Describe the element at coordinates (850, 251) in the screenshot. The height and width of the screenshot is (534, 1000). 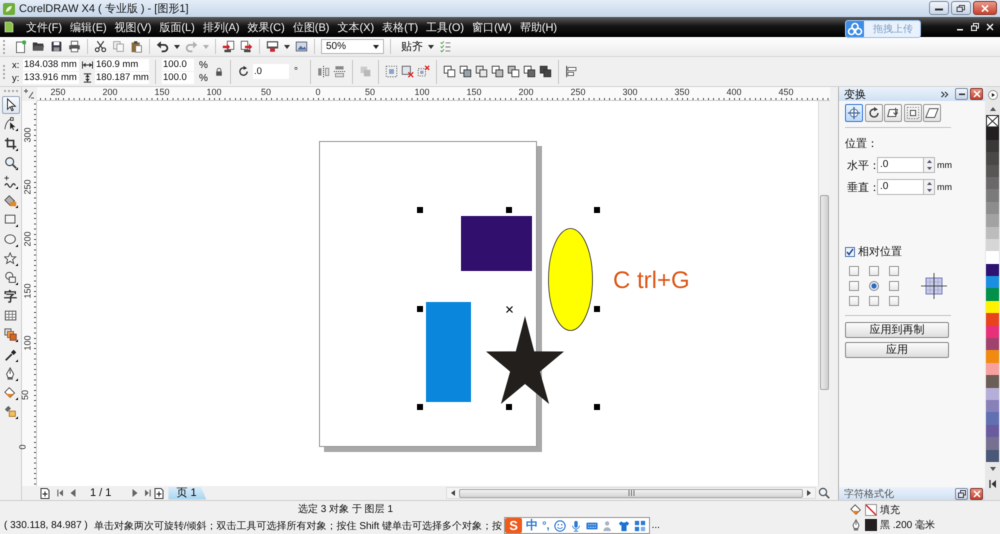
I see `checkbox` at that location.